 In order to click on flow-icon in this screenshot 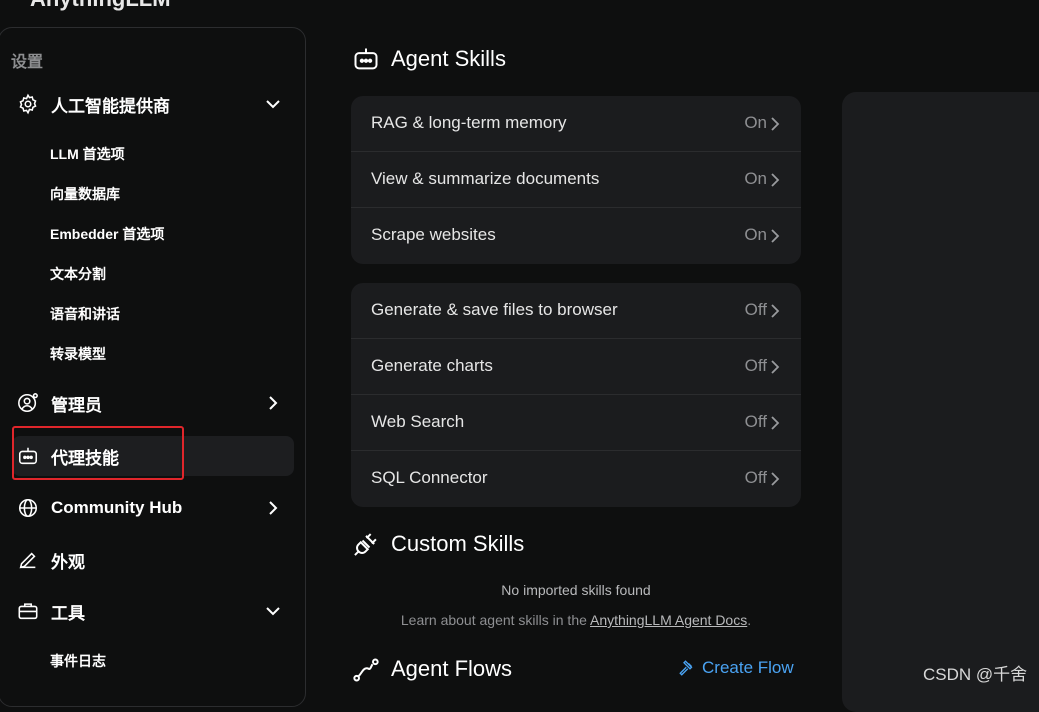, I will do `click(366, 670)`.